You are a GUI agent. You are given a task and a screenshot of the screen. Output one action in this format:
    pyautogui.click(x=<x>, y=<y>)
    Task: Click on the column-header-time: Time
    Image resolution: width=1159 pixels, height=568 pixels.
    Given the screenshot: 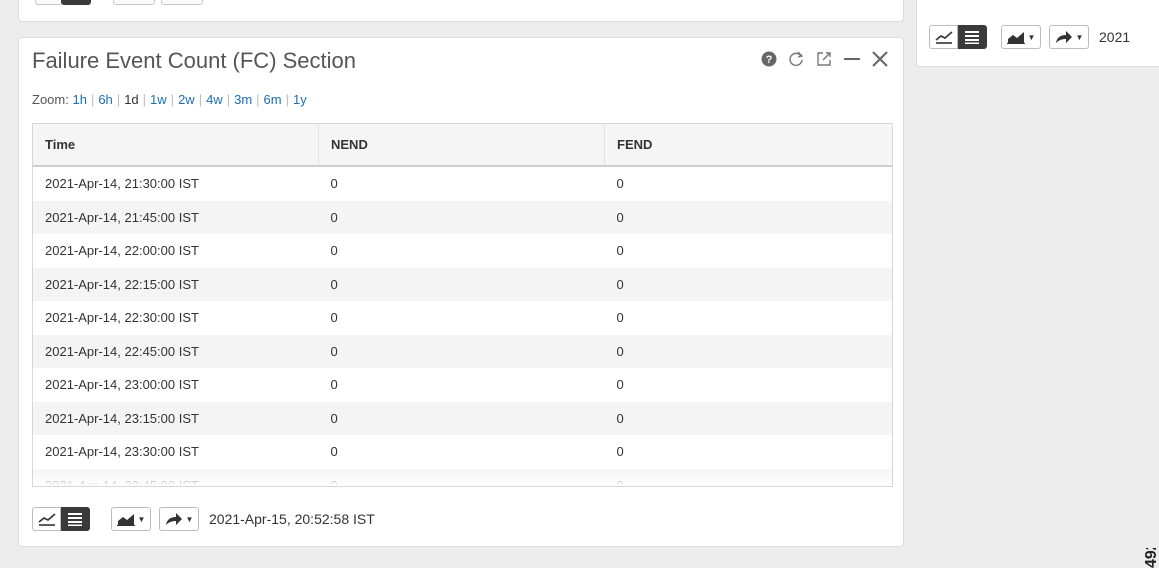 What is the action you would take?
    pyautogui.click(x=176, y=145)
    